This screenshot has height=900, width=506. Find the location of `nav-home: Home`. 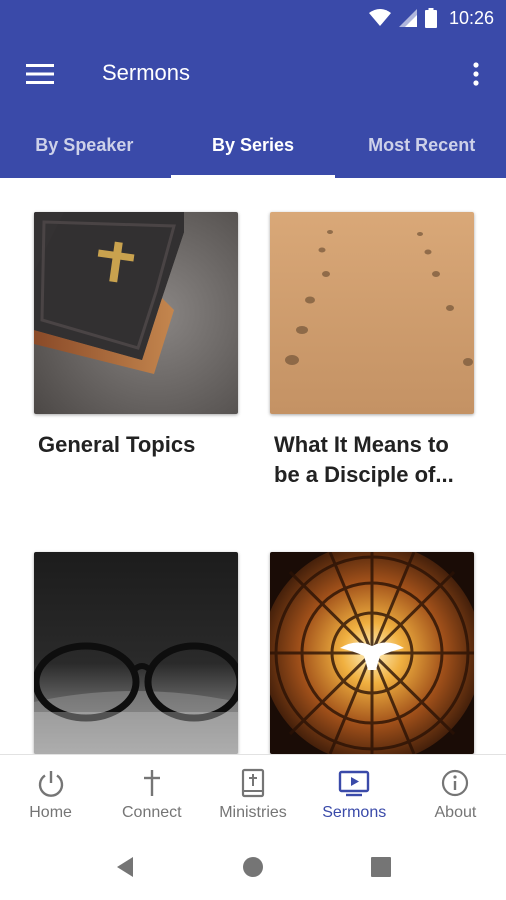

nav-home: Home is located at coordinates (50, 794).